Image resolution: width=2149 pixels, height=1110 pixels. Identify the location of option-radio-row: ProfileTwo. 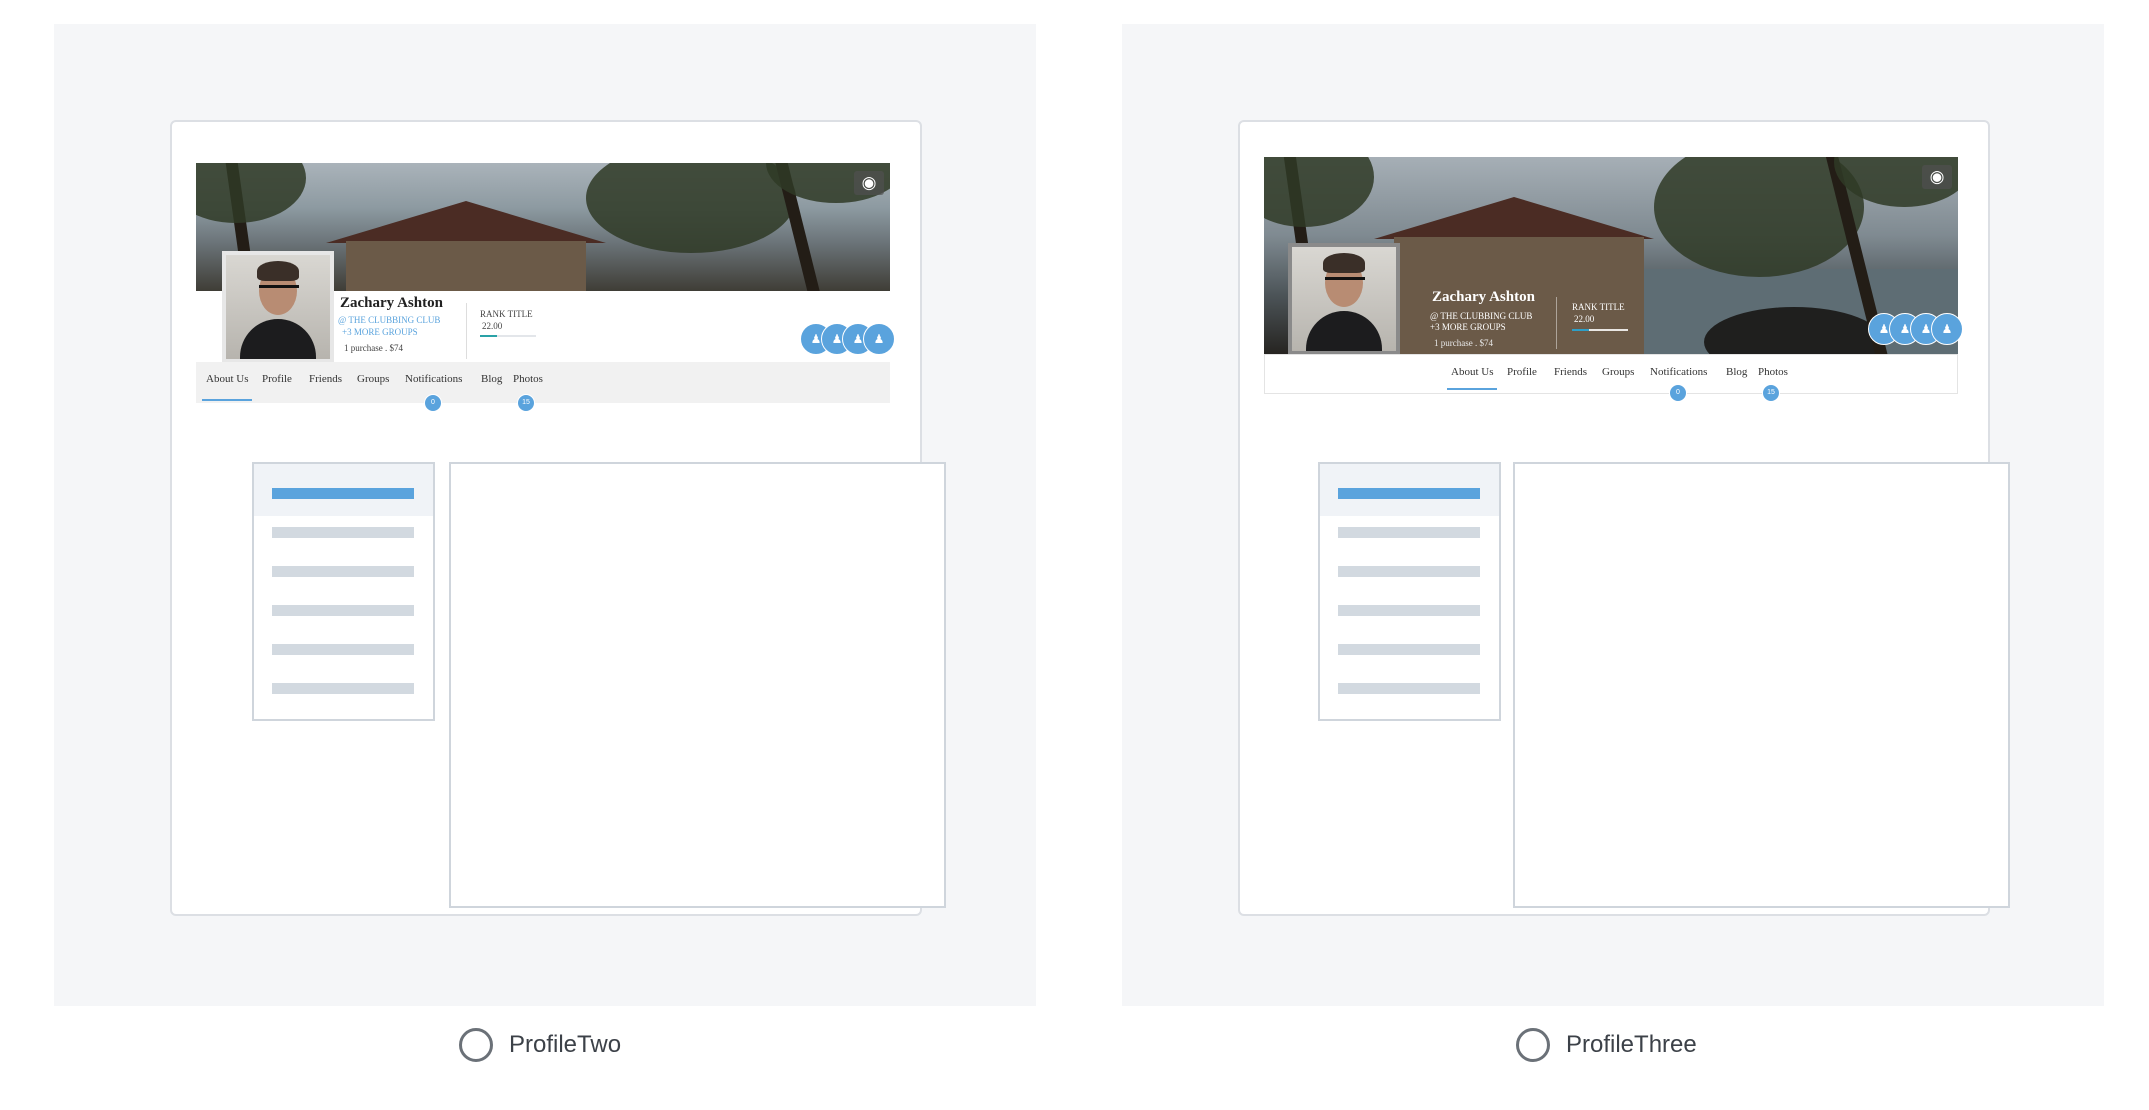
(540, 1045).